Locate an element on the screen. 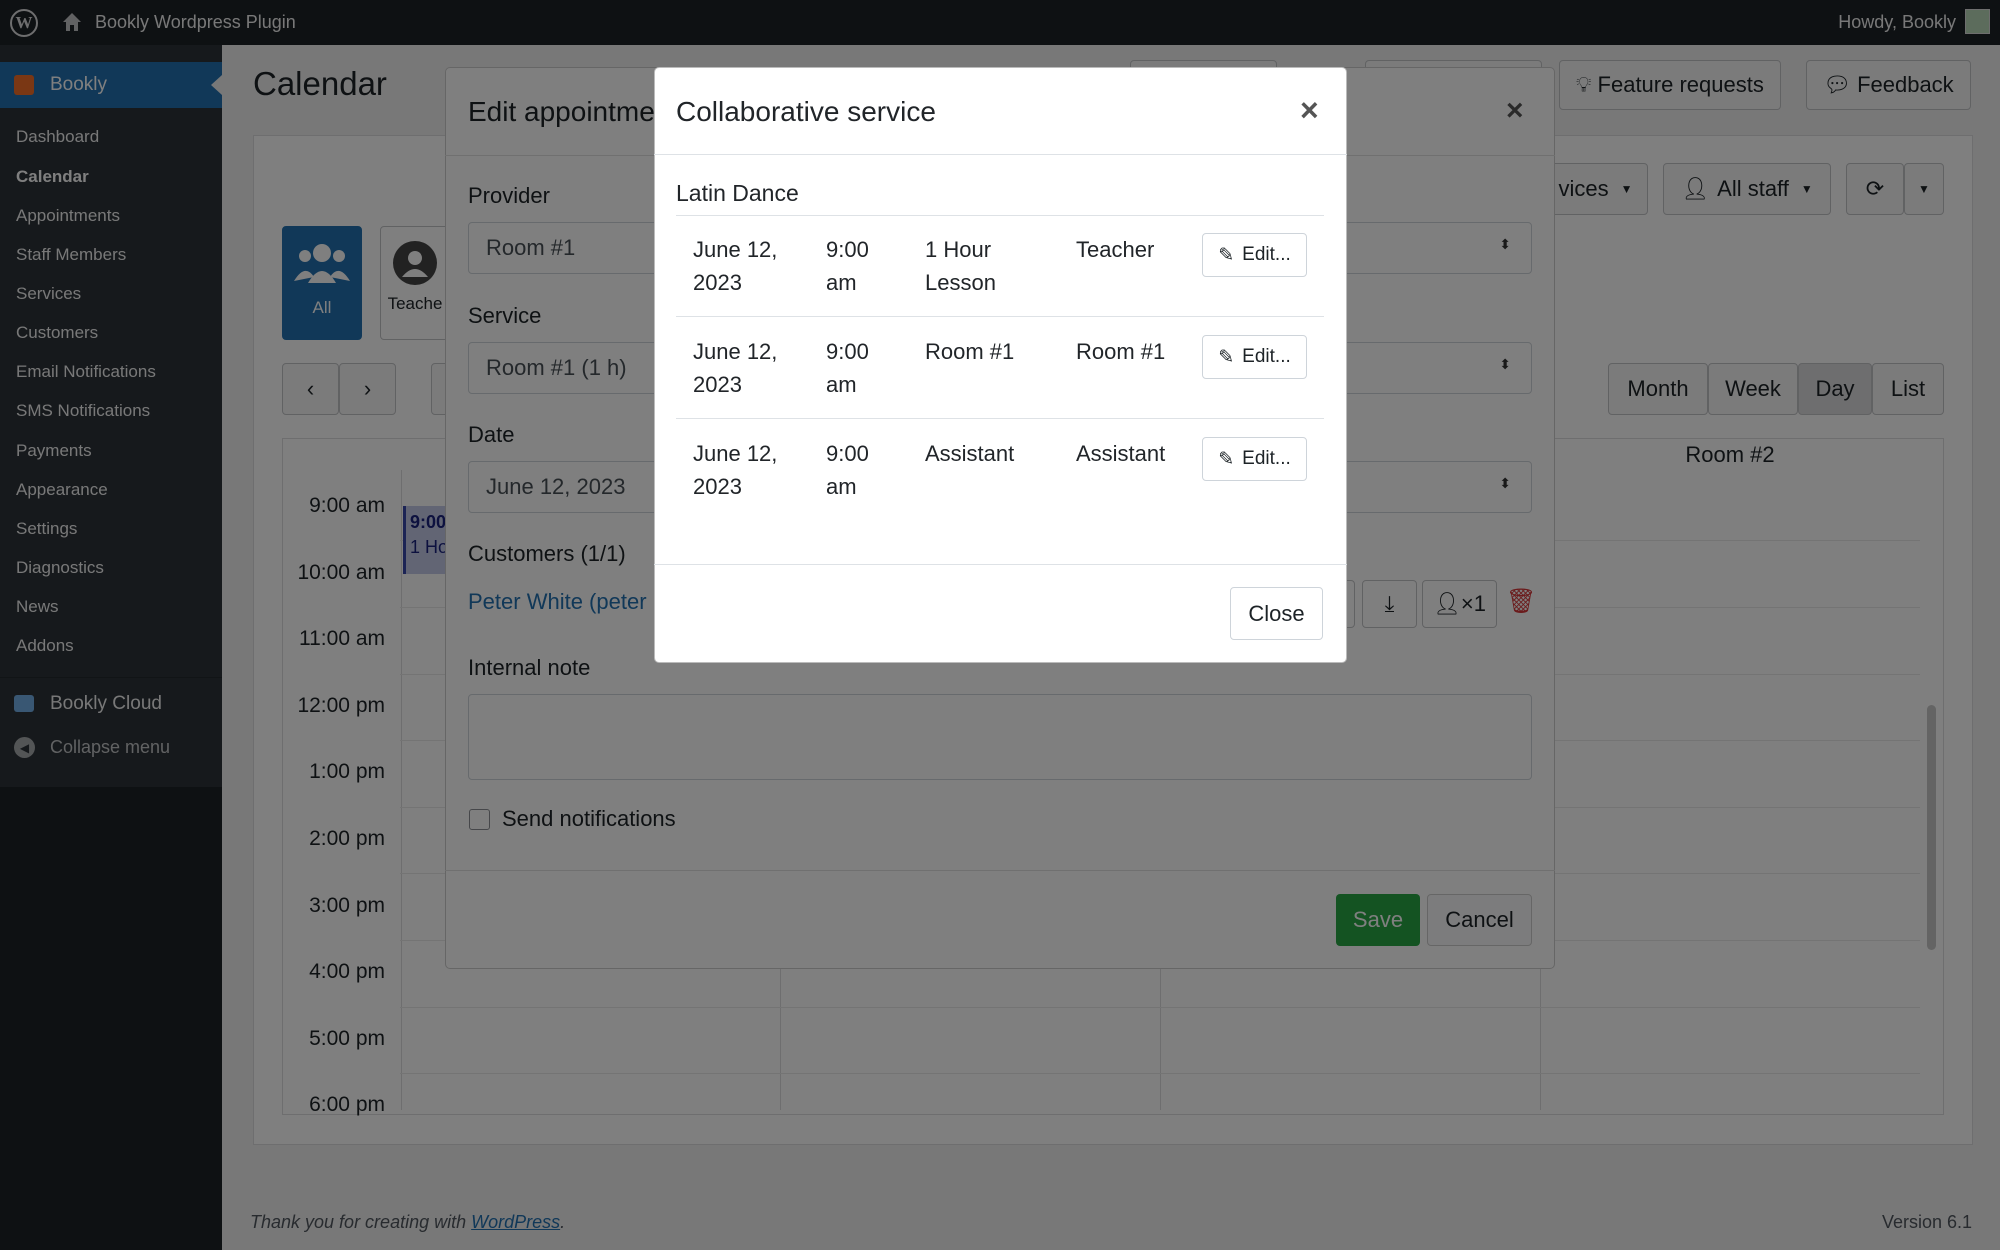 The width and height of the screenshot is (2000, 1250). row-staff: Room #1 is located at coordinates (1121, 351).